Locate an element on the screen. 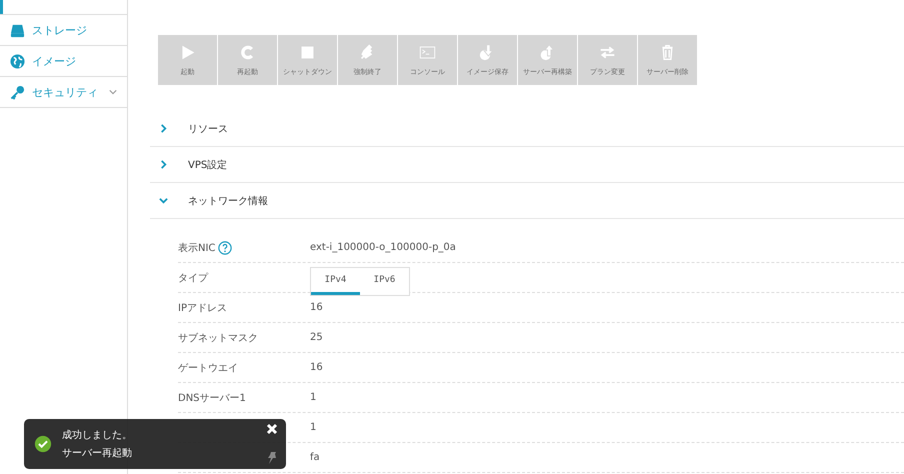 This screenshot has width=904, height=474. section-header: VPS設定 is located at coordinates (527, 165).